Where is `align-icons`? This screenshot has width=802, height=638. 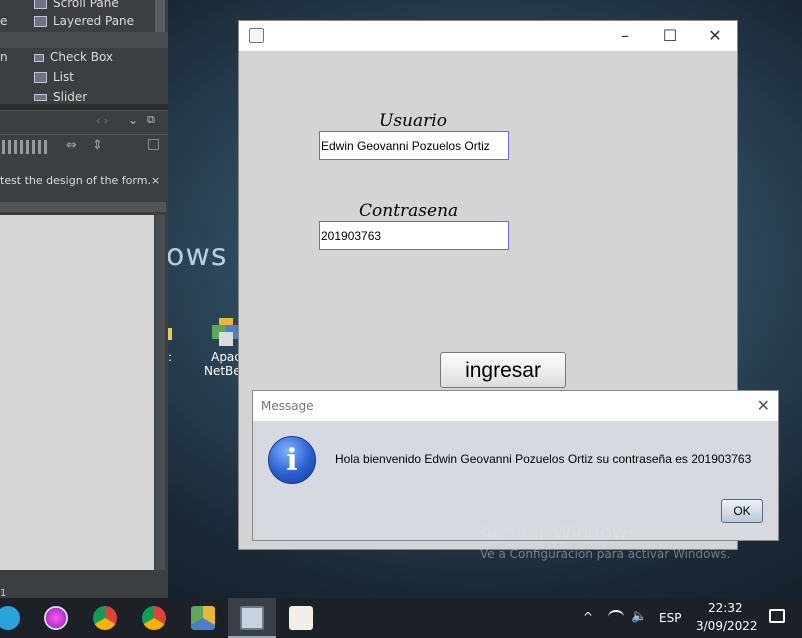 align-icons is located at coordinates (25, 147).